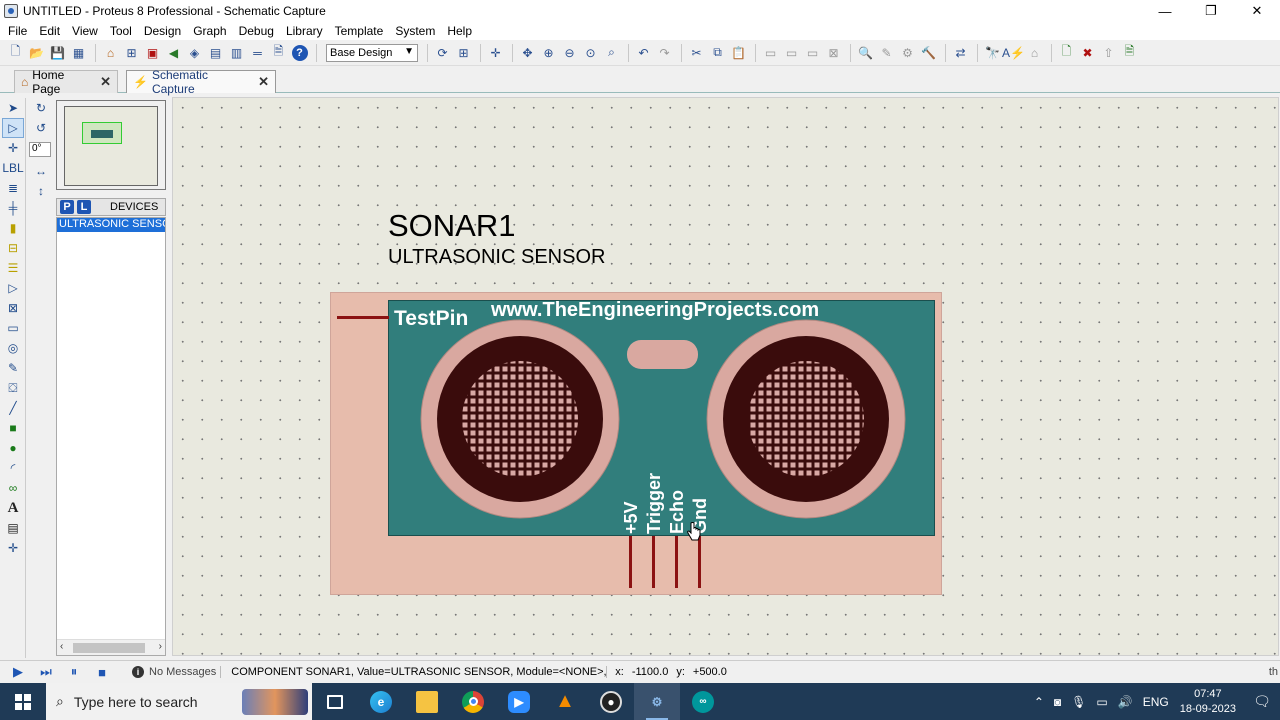 Image resolution: width=1280 pixels, height=720 pixels. What do you see at coordinates (160, 646) in the screenshot?
I see `scroll-right-icon: ›` at bounding box center [160, 646].